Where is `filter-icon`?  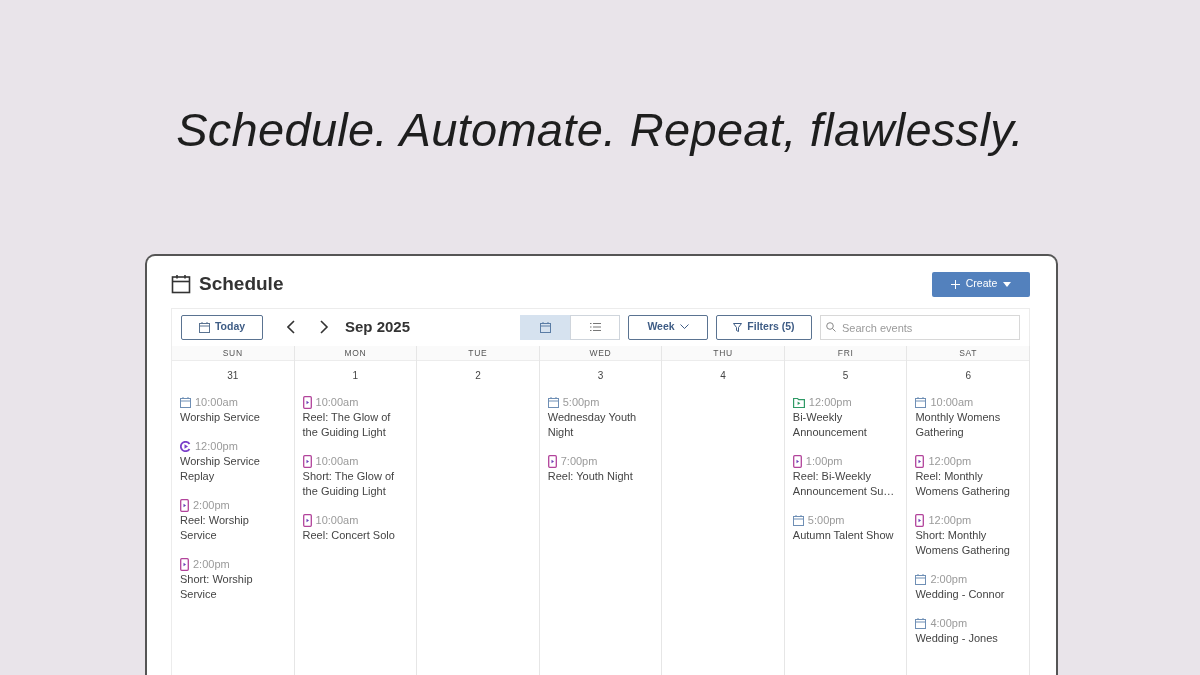 filter-icon is located at coordinates (738, 327).